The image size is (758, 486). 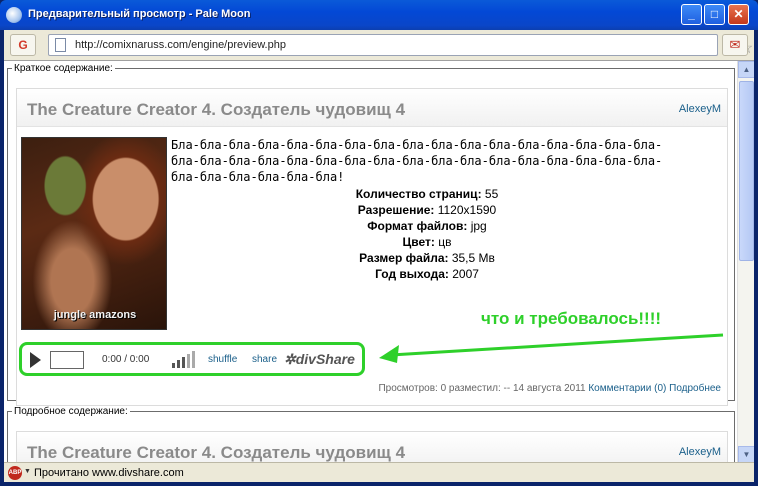 I want to click on window-title: Предварительный просмотр - Pale Moon, so click(x=139, y=14).